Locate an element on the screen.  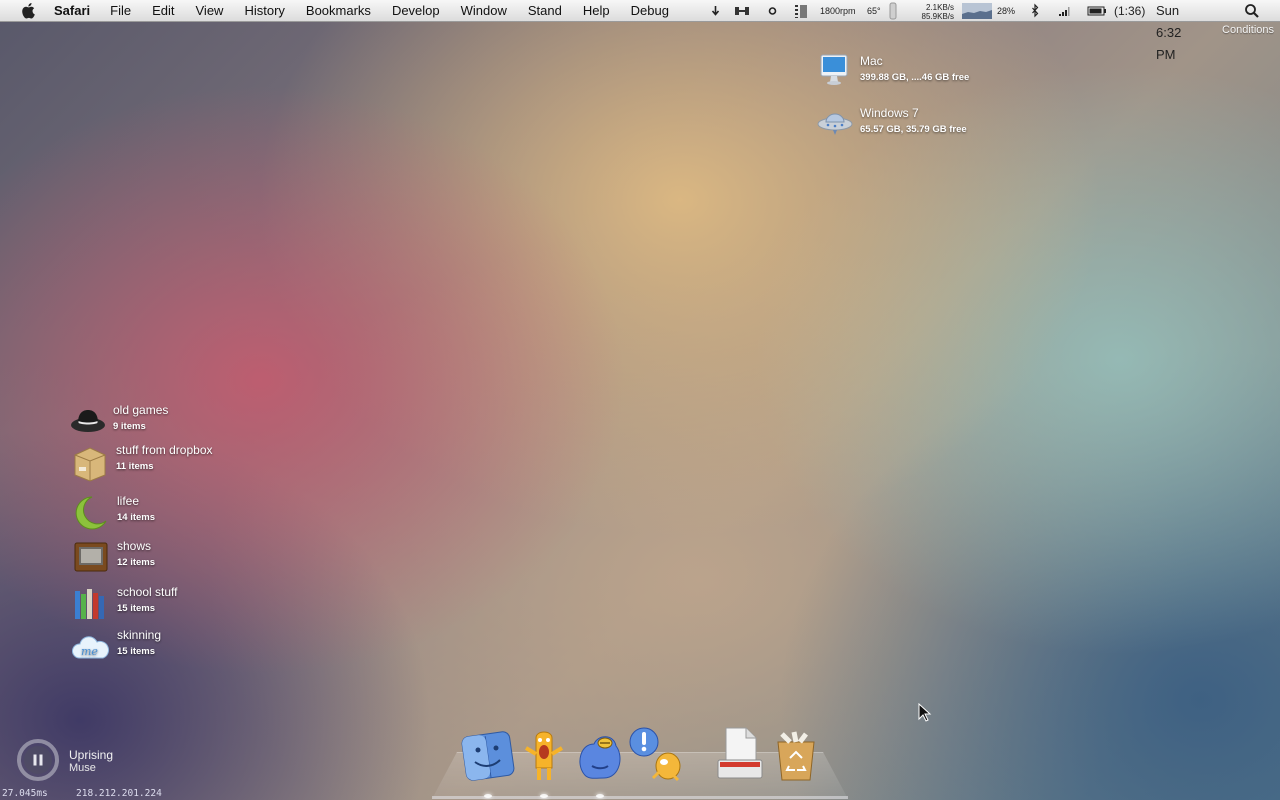
imac-icon is located at coordinates (834, 69).